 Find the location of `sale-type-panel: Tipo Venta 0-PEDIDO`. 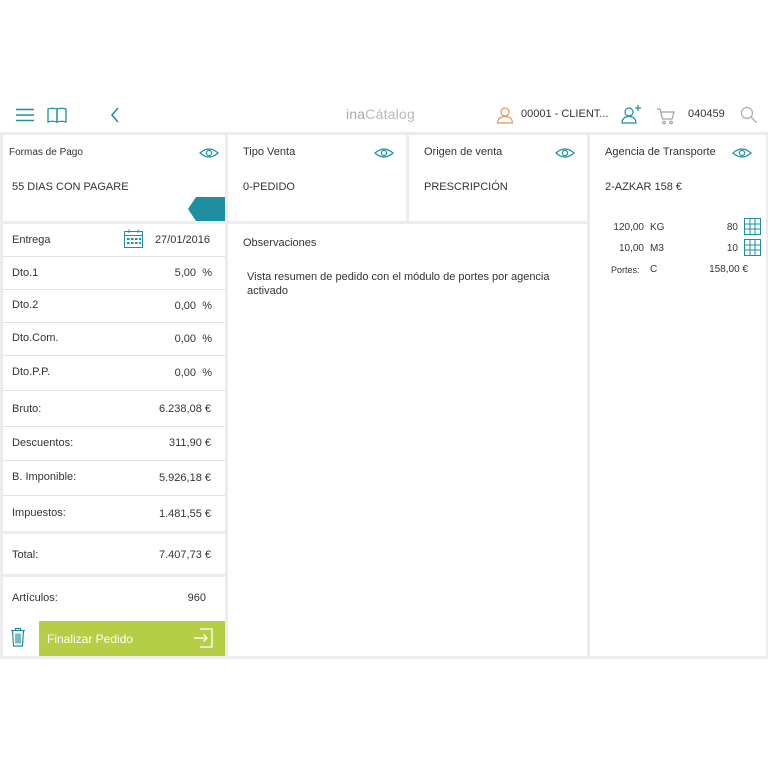

sale-type-panel: Tipo Venta 0-PEDIDO is located at coordinates (317, 178).